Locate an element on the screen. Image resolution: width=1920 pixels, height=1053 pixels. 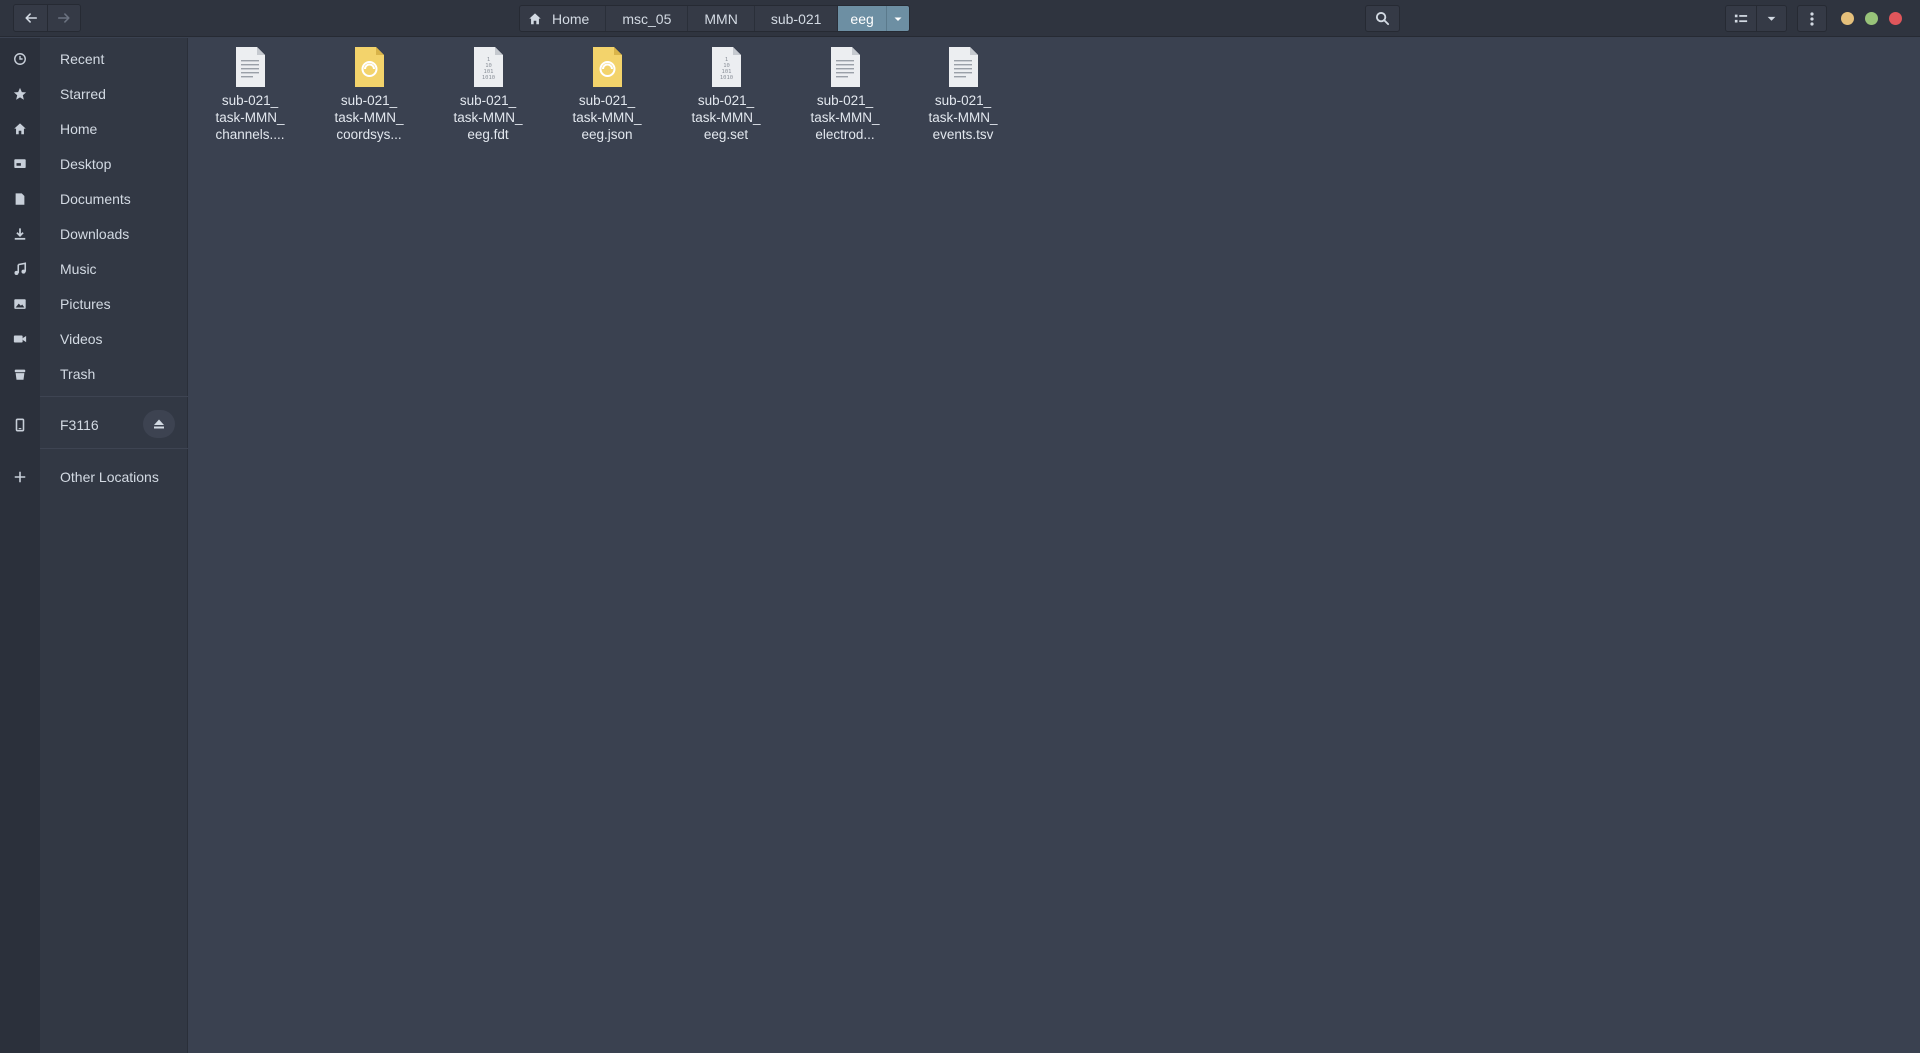
file-name: sub-021_ task-MMN_ events.tsv is located at coordinates (963, 117).